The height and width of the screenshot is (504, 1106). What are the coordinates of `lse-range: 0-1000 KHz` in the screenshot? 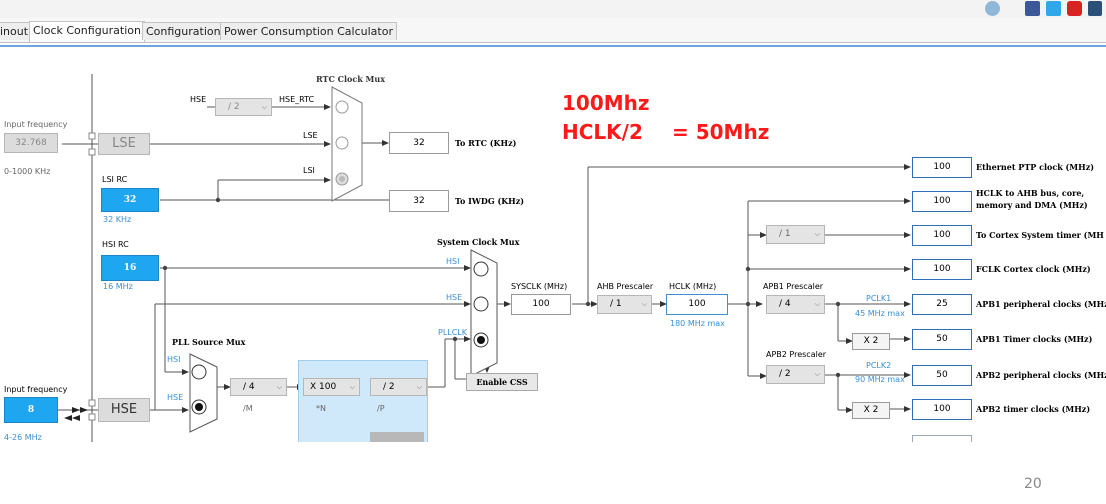 It's located at (27, 171).